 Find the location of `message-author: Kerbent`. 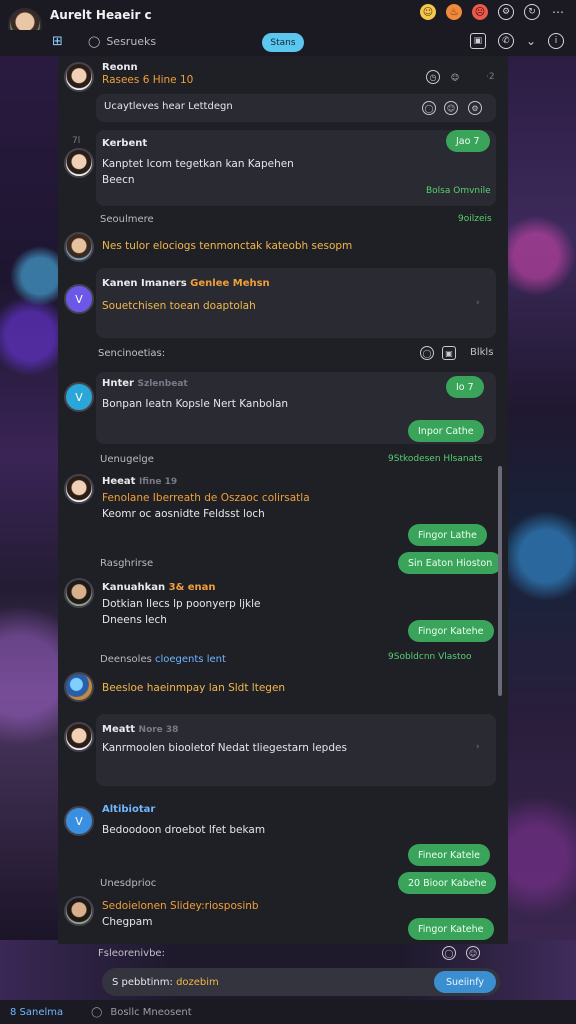

message-author: Kerbent is located at coordinates (125, 143).